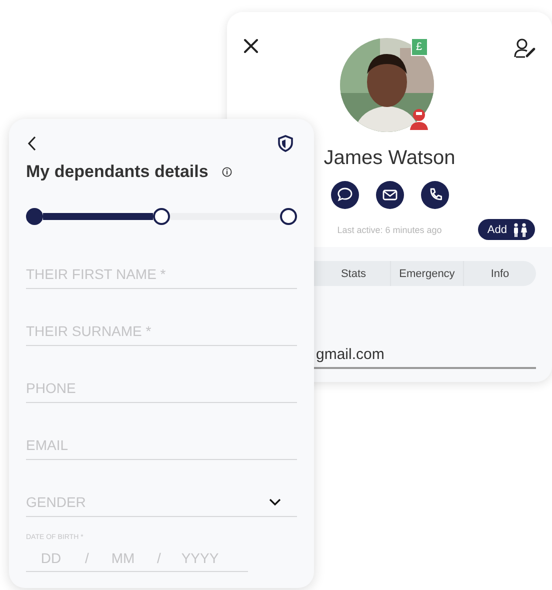 This screenshot has height=590, width=552. I want to click on pound-badge: £, so click(419, 47).